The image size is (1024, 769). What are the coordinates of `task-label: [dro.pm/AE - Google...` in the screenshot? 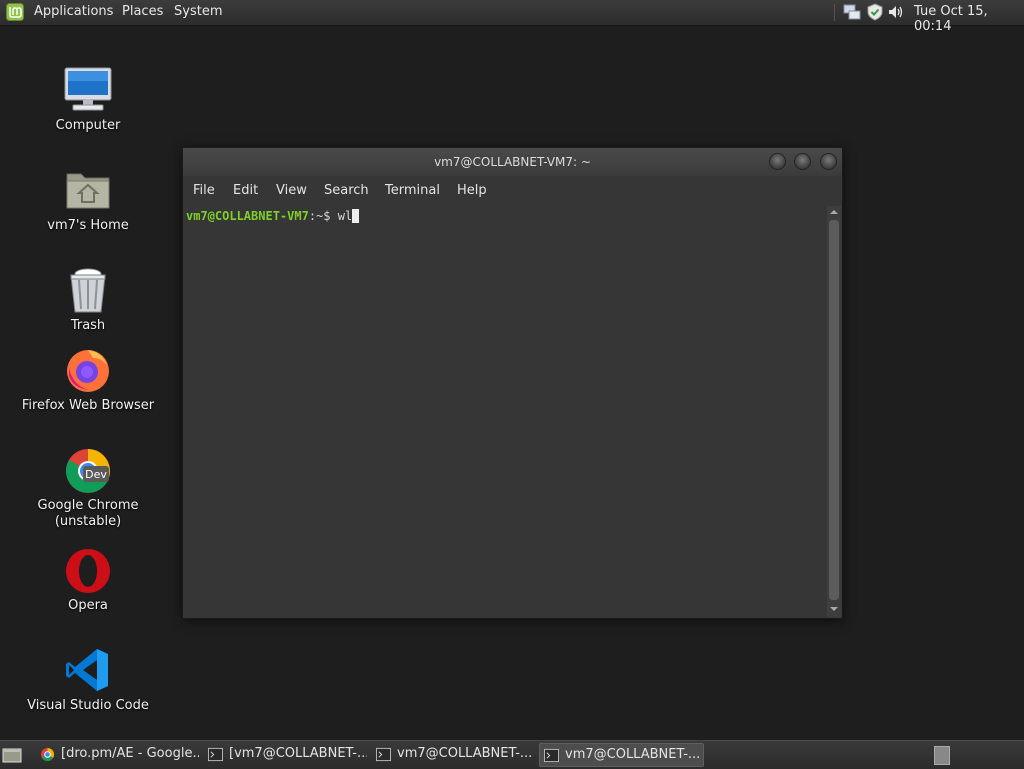 It's located at (130, 753).